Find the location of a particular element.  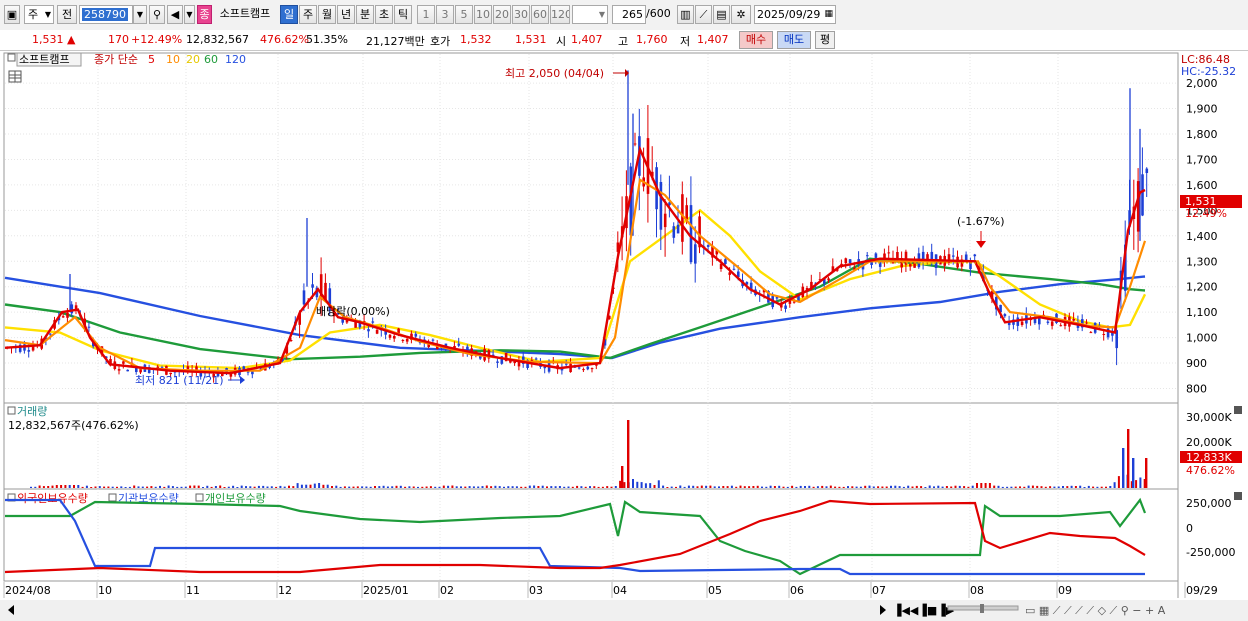

trade-amount: 21,127백만 is located at coordinates (395, 41).